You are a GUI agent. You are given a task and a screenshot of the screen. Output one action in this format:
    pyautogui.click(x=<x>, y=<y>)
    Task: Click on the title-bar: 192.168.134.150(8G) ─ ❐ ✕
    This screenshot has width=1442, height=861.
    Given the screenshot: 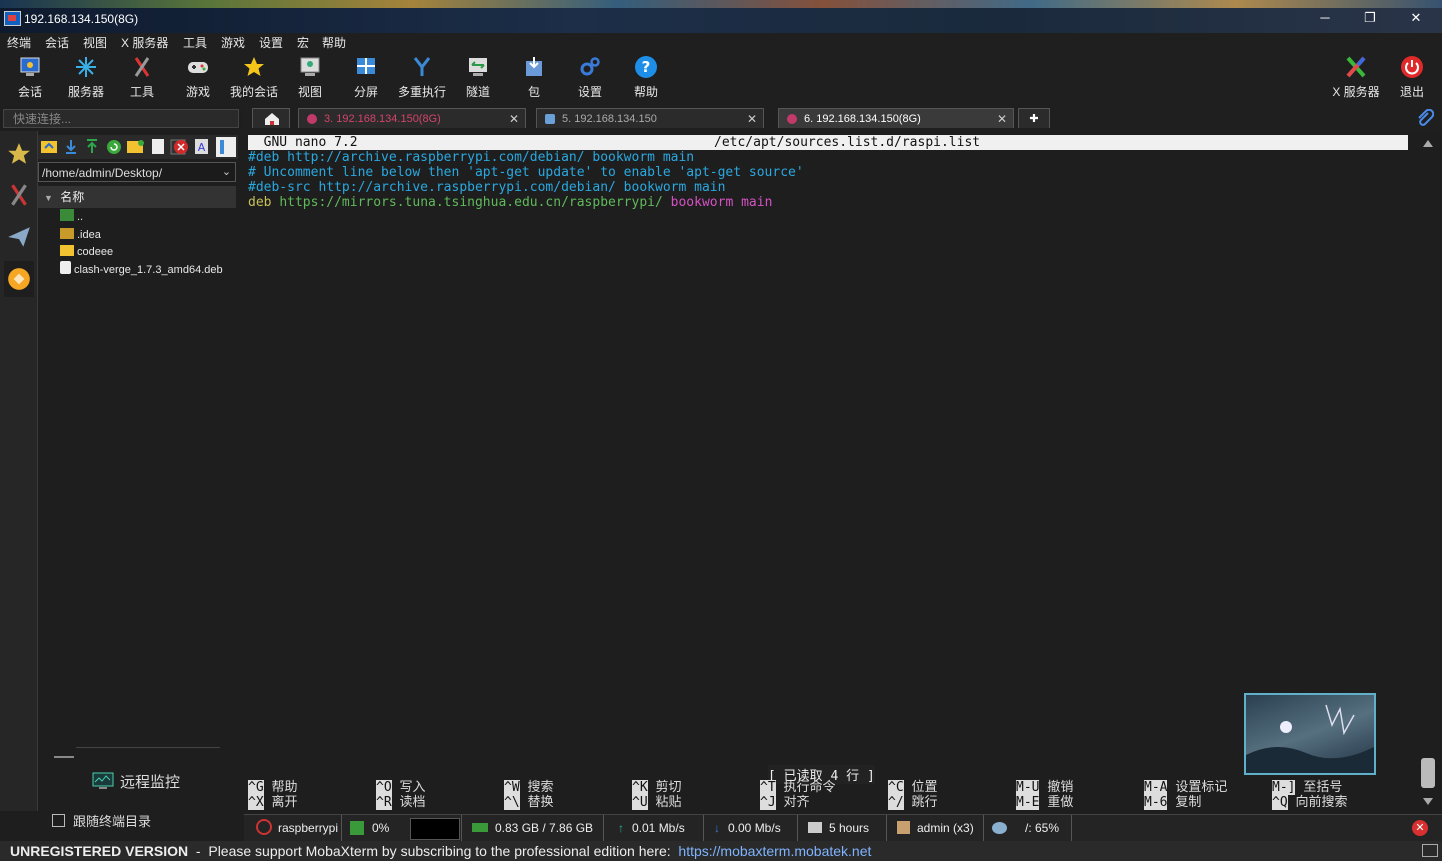 What is the action you would take?
    pyautogui.click(x=721, y=17)
    